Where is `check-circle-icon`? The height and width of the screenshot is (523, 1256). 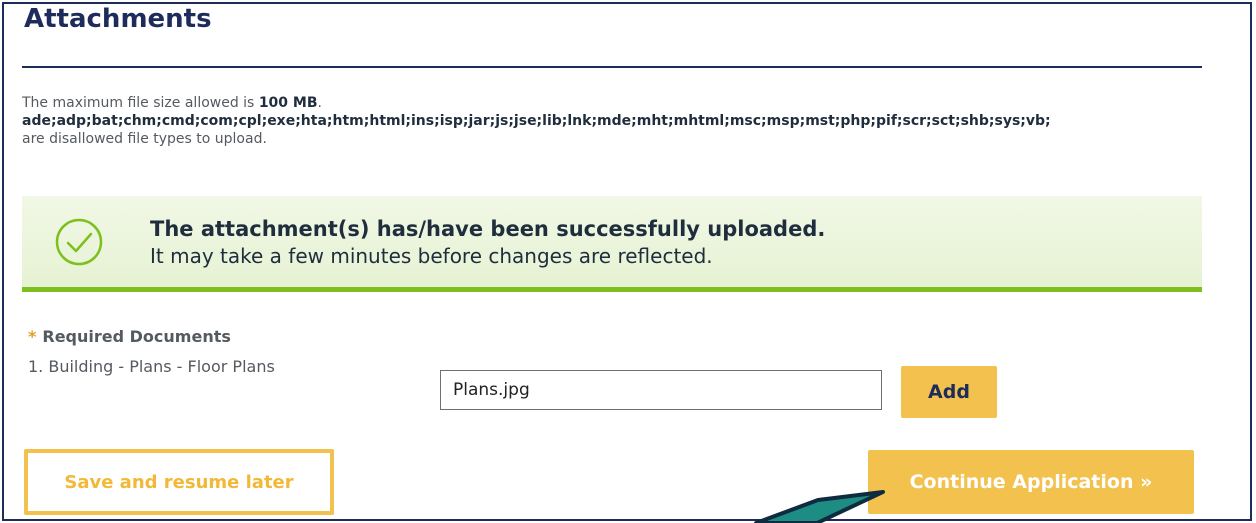 check-circle-icon is located at coordinates (79, 242).